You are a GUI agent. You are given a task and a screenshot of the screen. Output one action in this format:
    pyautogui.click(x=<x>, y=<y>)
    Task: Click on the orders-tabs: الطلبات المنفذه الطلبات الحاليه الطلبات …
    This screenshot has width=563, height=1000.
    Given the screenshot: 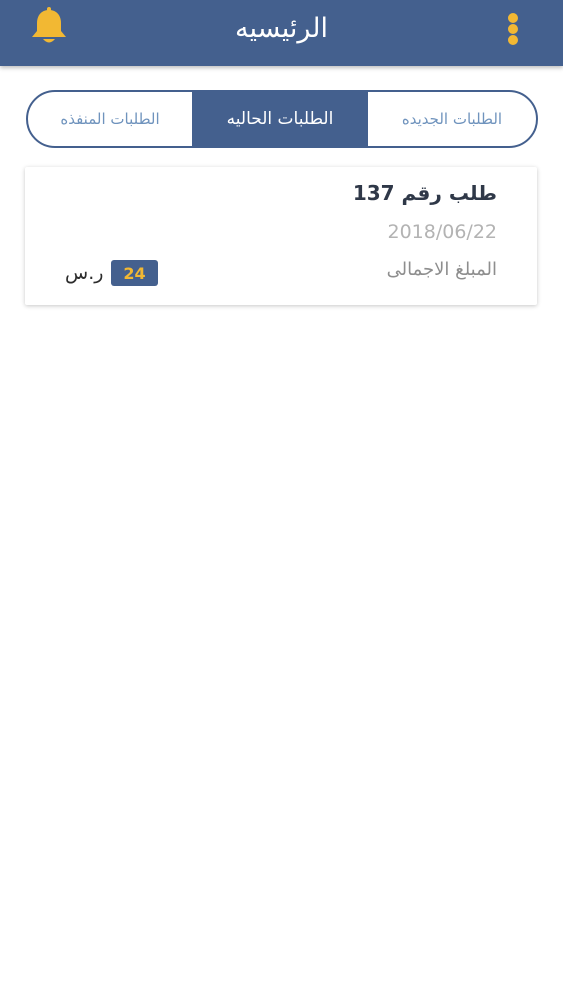 What is the action you would take?
    pyautogui.click(x=282, y=119)
    